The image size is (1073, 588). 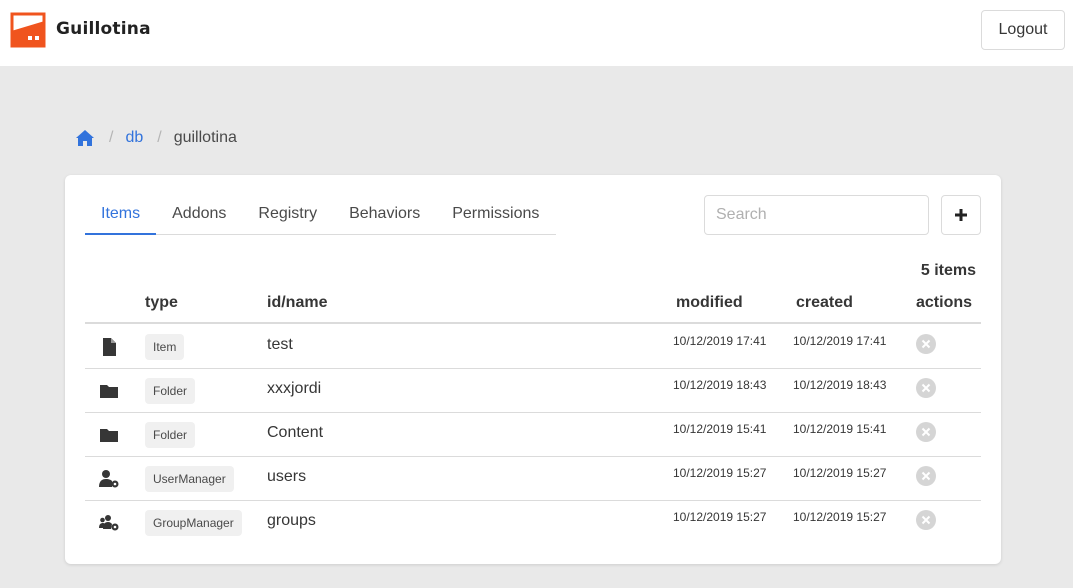 I want to click on item-name-link: xxxjordi, so click(x=294, y=389).